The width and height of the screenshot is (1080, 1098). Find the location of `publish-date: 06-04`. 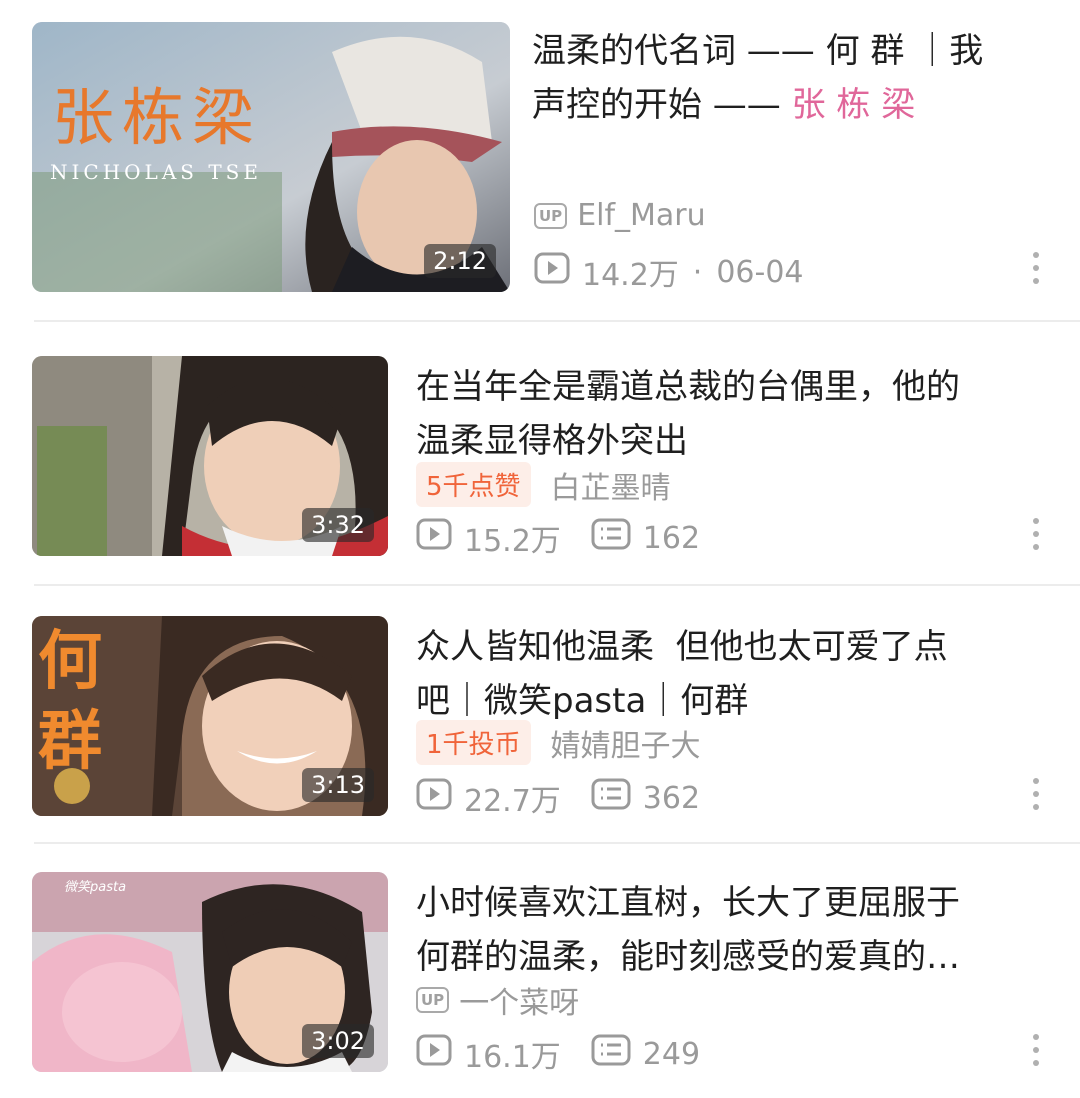

publish-date: 06-04 is located at coordinates (760, 272).